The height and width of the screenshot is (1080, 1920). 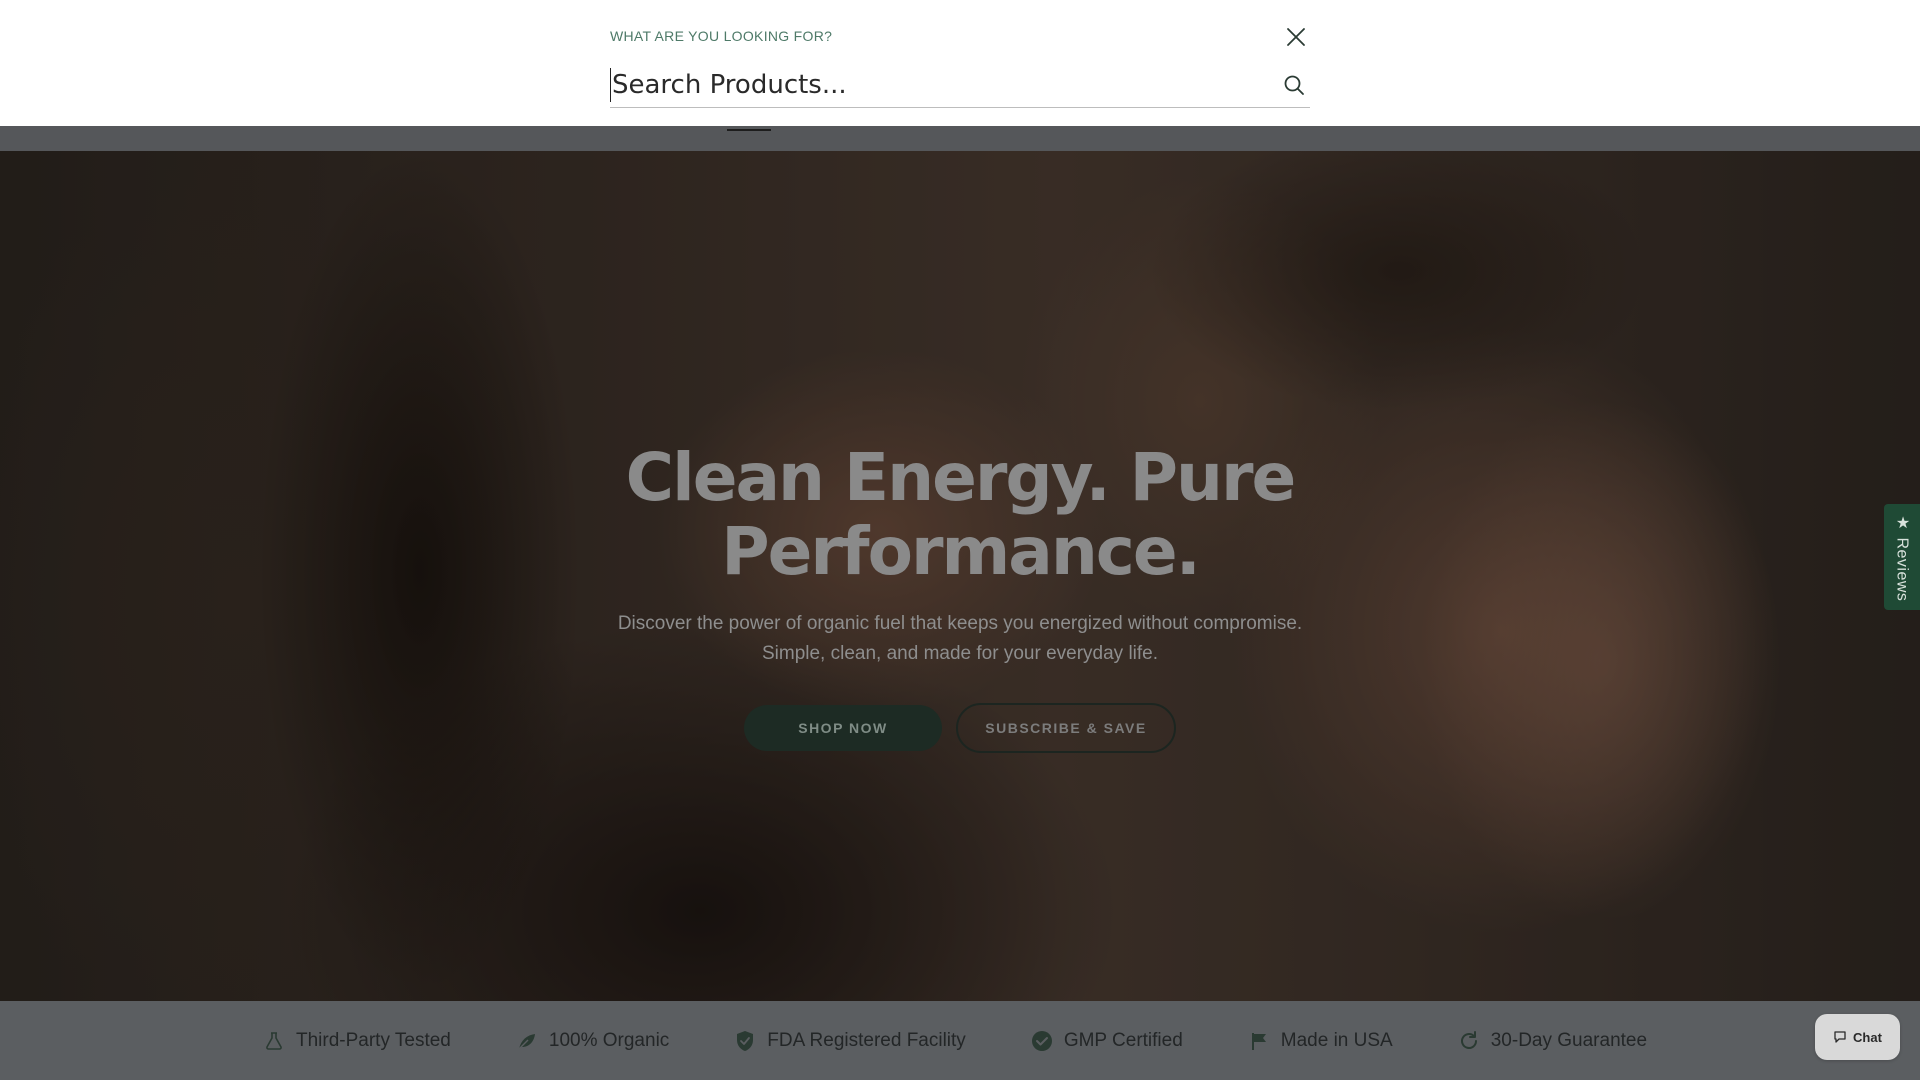 What do you see at coordinates (960, 138) in the screenshot?
I see `nav-strip` at bounding box center [960, 138].